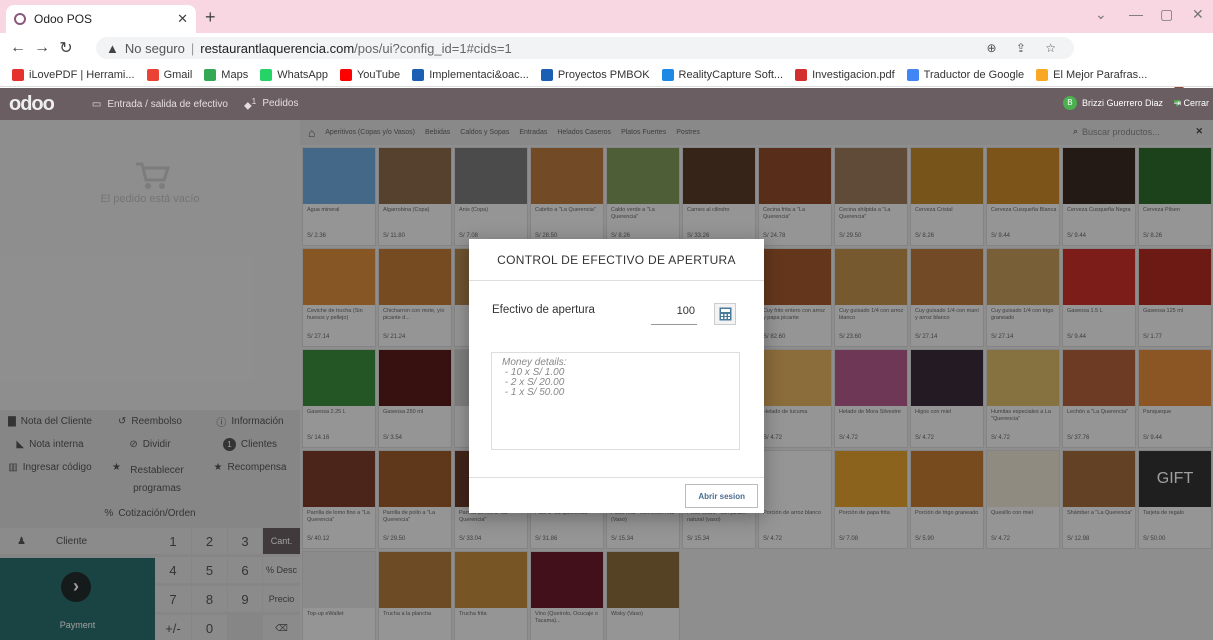  Describe the element at coordinates (1166, 14) in the screenshot. I see `maximize-icon: ▢` at that location.